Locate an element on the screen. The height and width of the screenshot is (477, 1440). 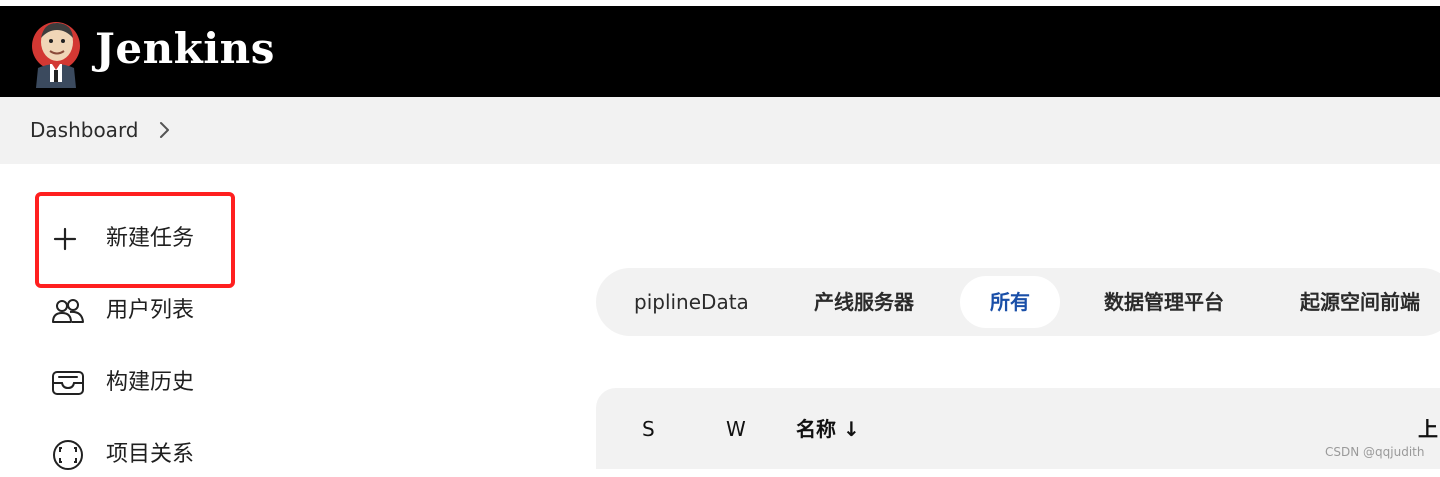
users-icon is located at coordinates (69, 311).